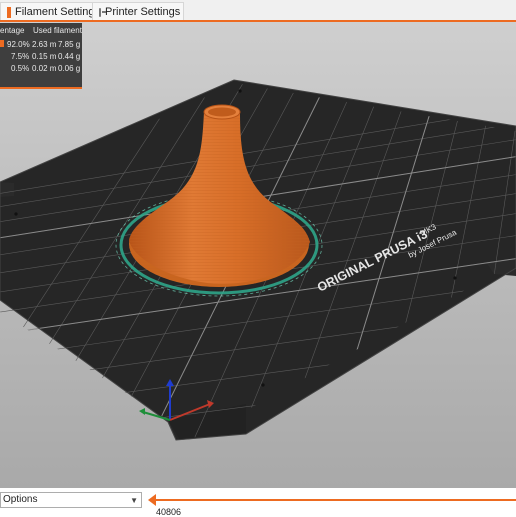  Describe the element at coordinates (18, 44) in the screenshot. I see `legend-percent: 92.0%` at that location.